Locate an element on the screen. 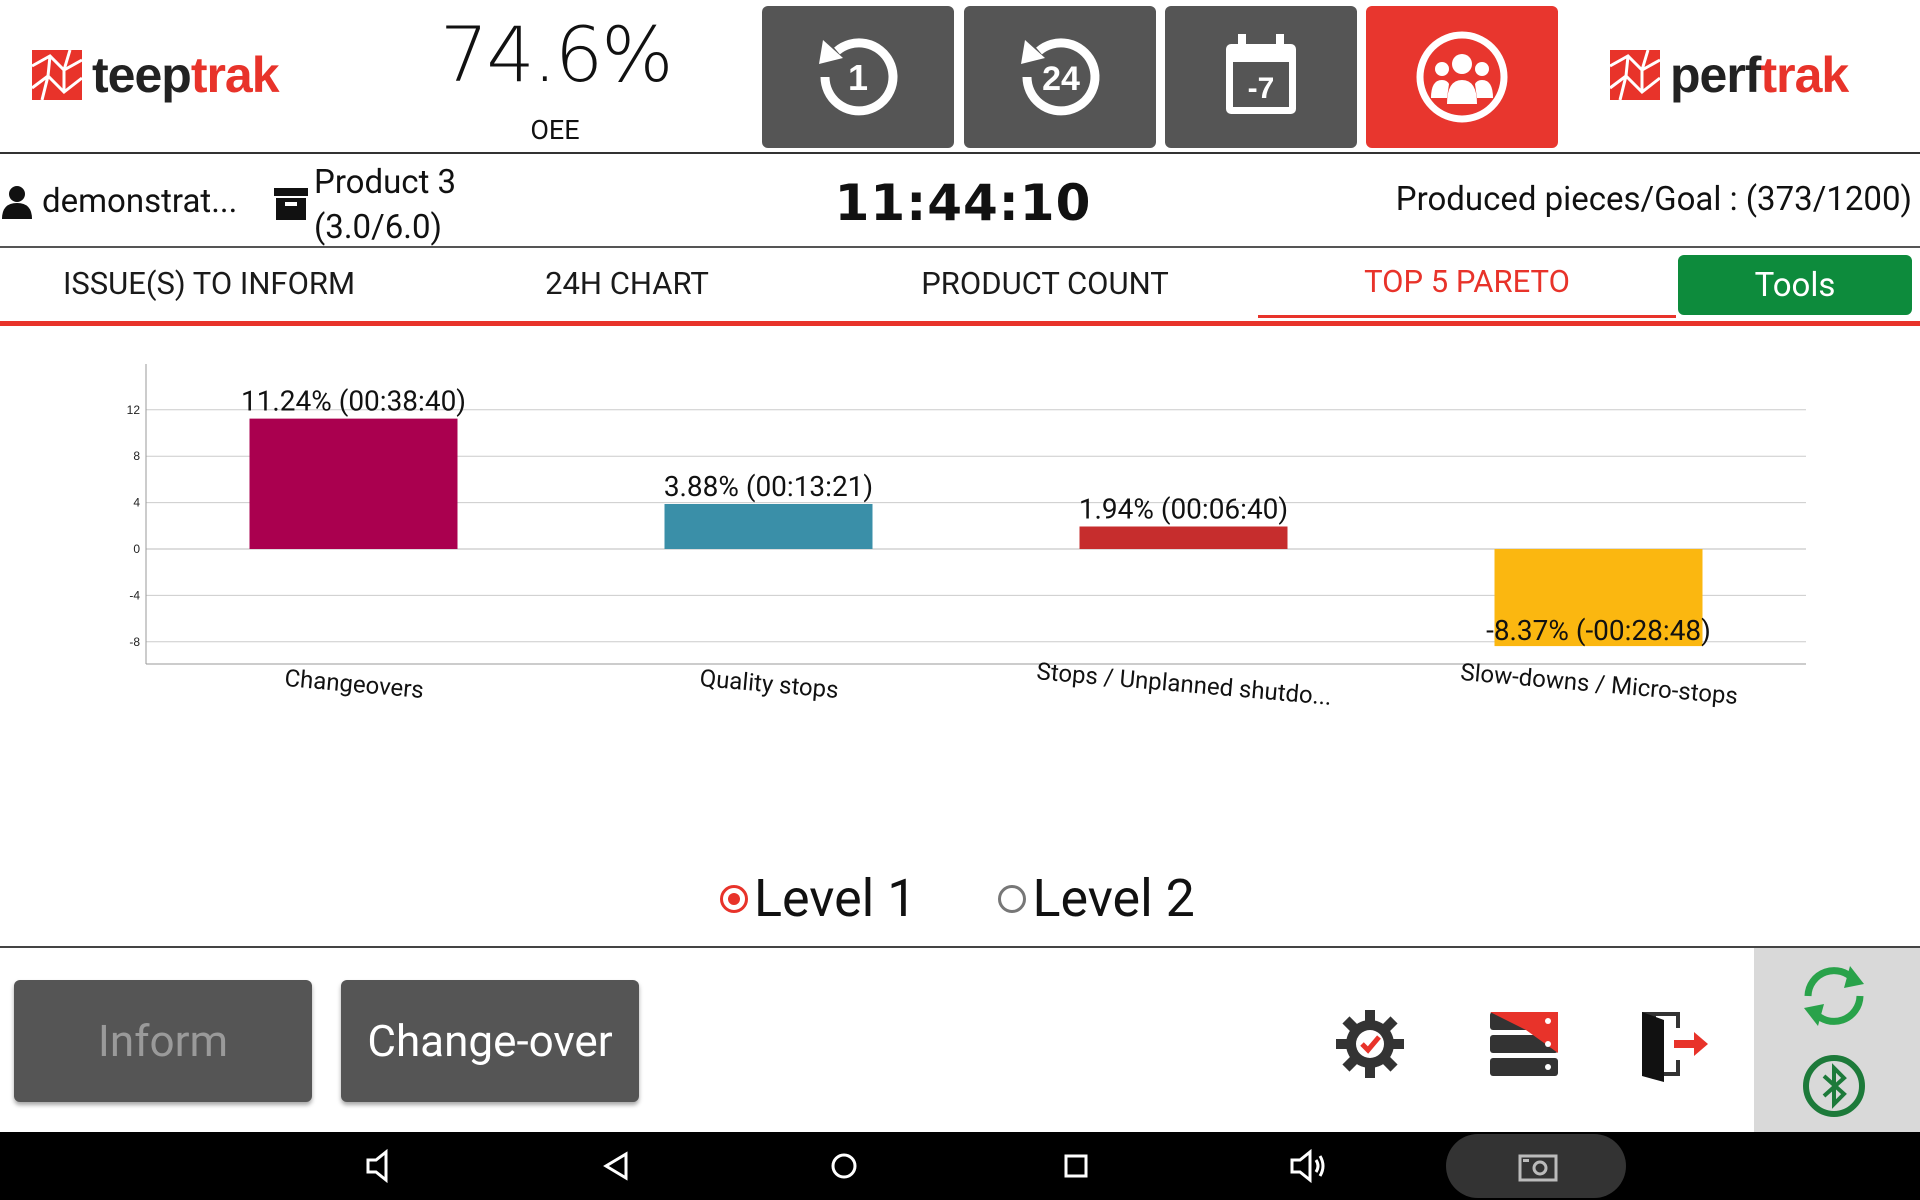  volume-up-icon is located at coordinates (1307, 1166).